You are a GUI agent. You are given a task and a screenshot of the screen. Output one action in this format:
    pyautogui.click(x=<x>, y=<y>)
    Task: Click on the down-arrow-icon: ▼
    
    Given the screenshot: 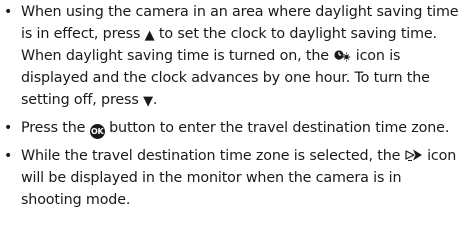 What is the action you would take?
    pyautogui.click(x=148, y=101)
    